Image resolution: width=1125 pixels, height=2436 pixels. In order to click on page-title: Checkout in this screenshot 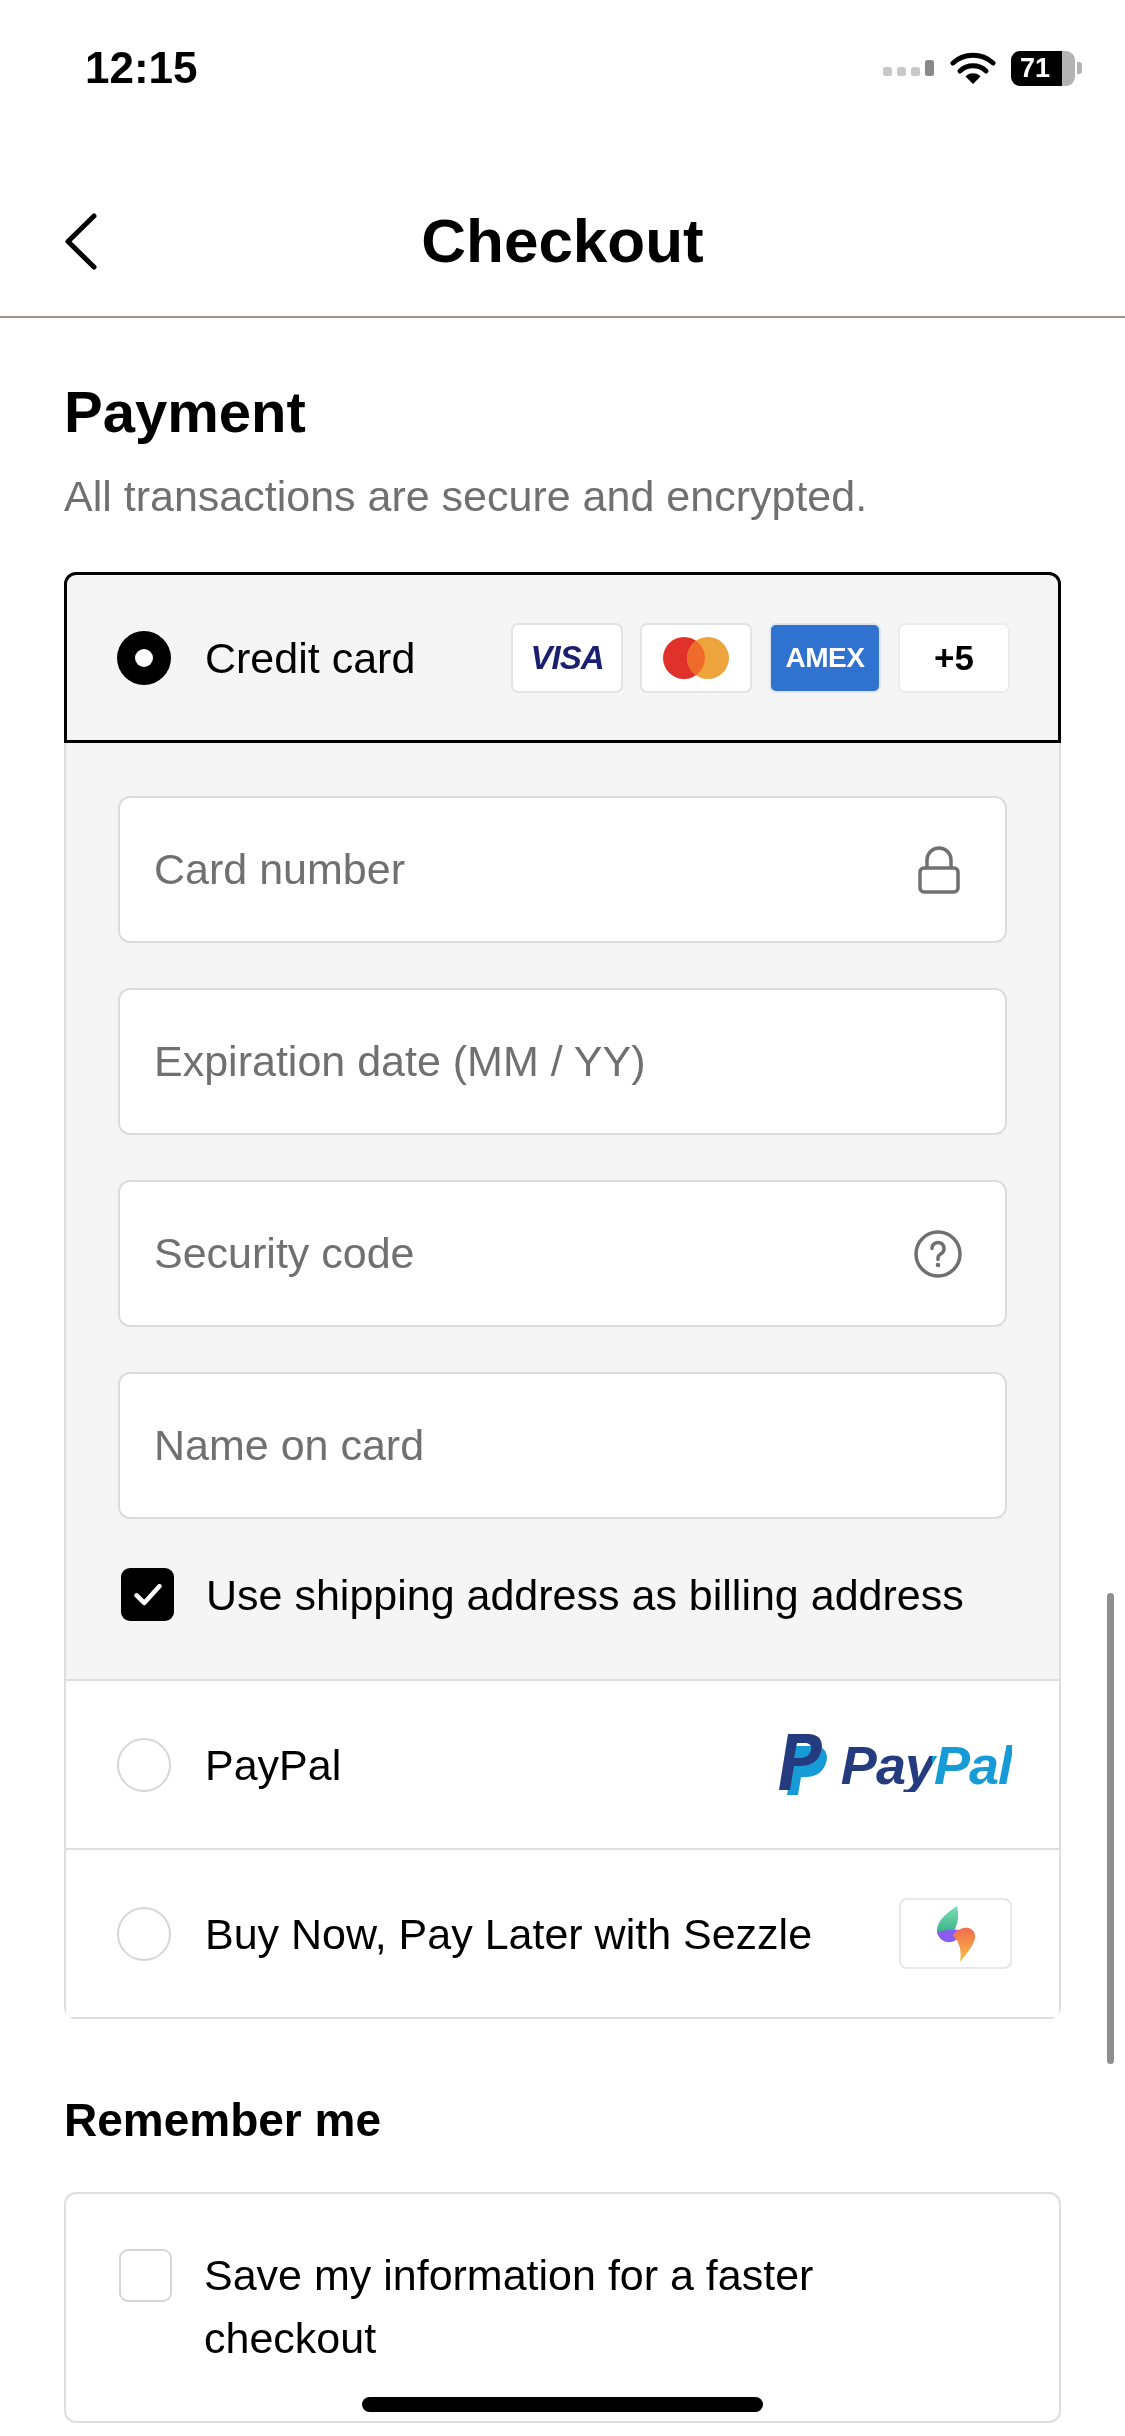, I will do `click(562, 241)`.